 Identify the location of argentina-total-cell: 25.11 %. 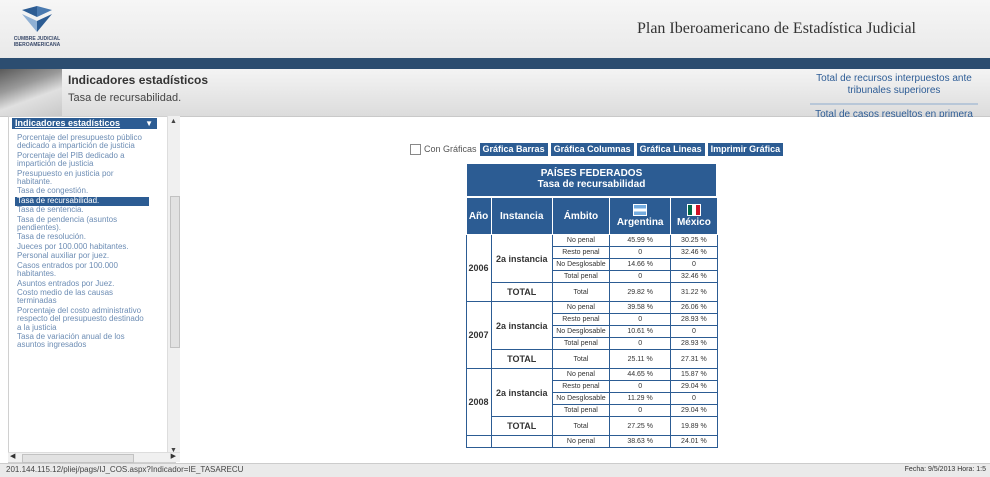
(640, 359).